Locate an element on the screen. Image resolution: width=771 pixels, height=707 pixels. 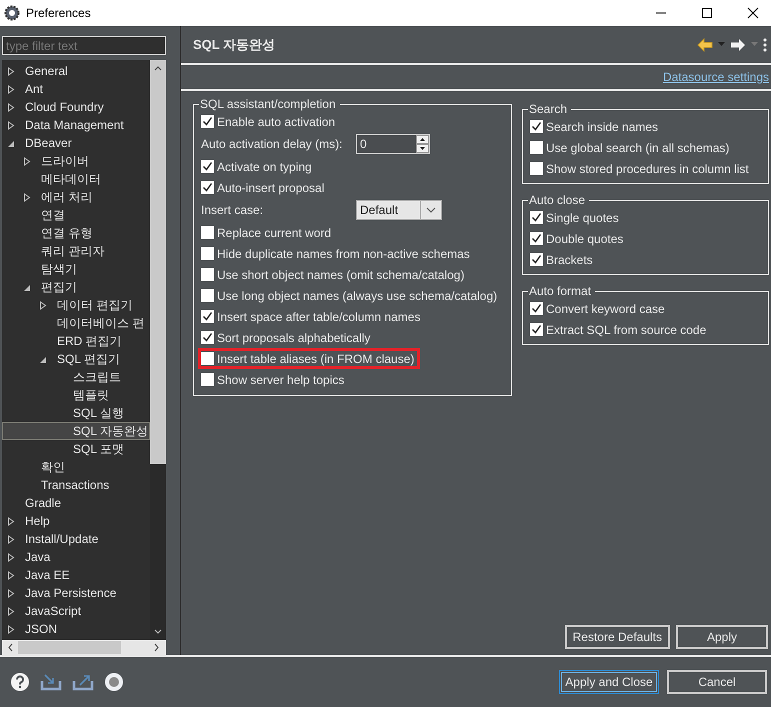
tree-item: SQL 자동완성 is located at coordinates (76, 431).